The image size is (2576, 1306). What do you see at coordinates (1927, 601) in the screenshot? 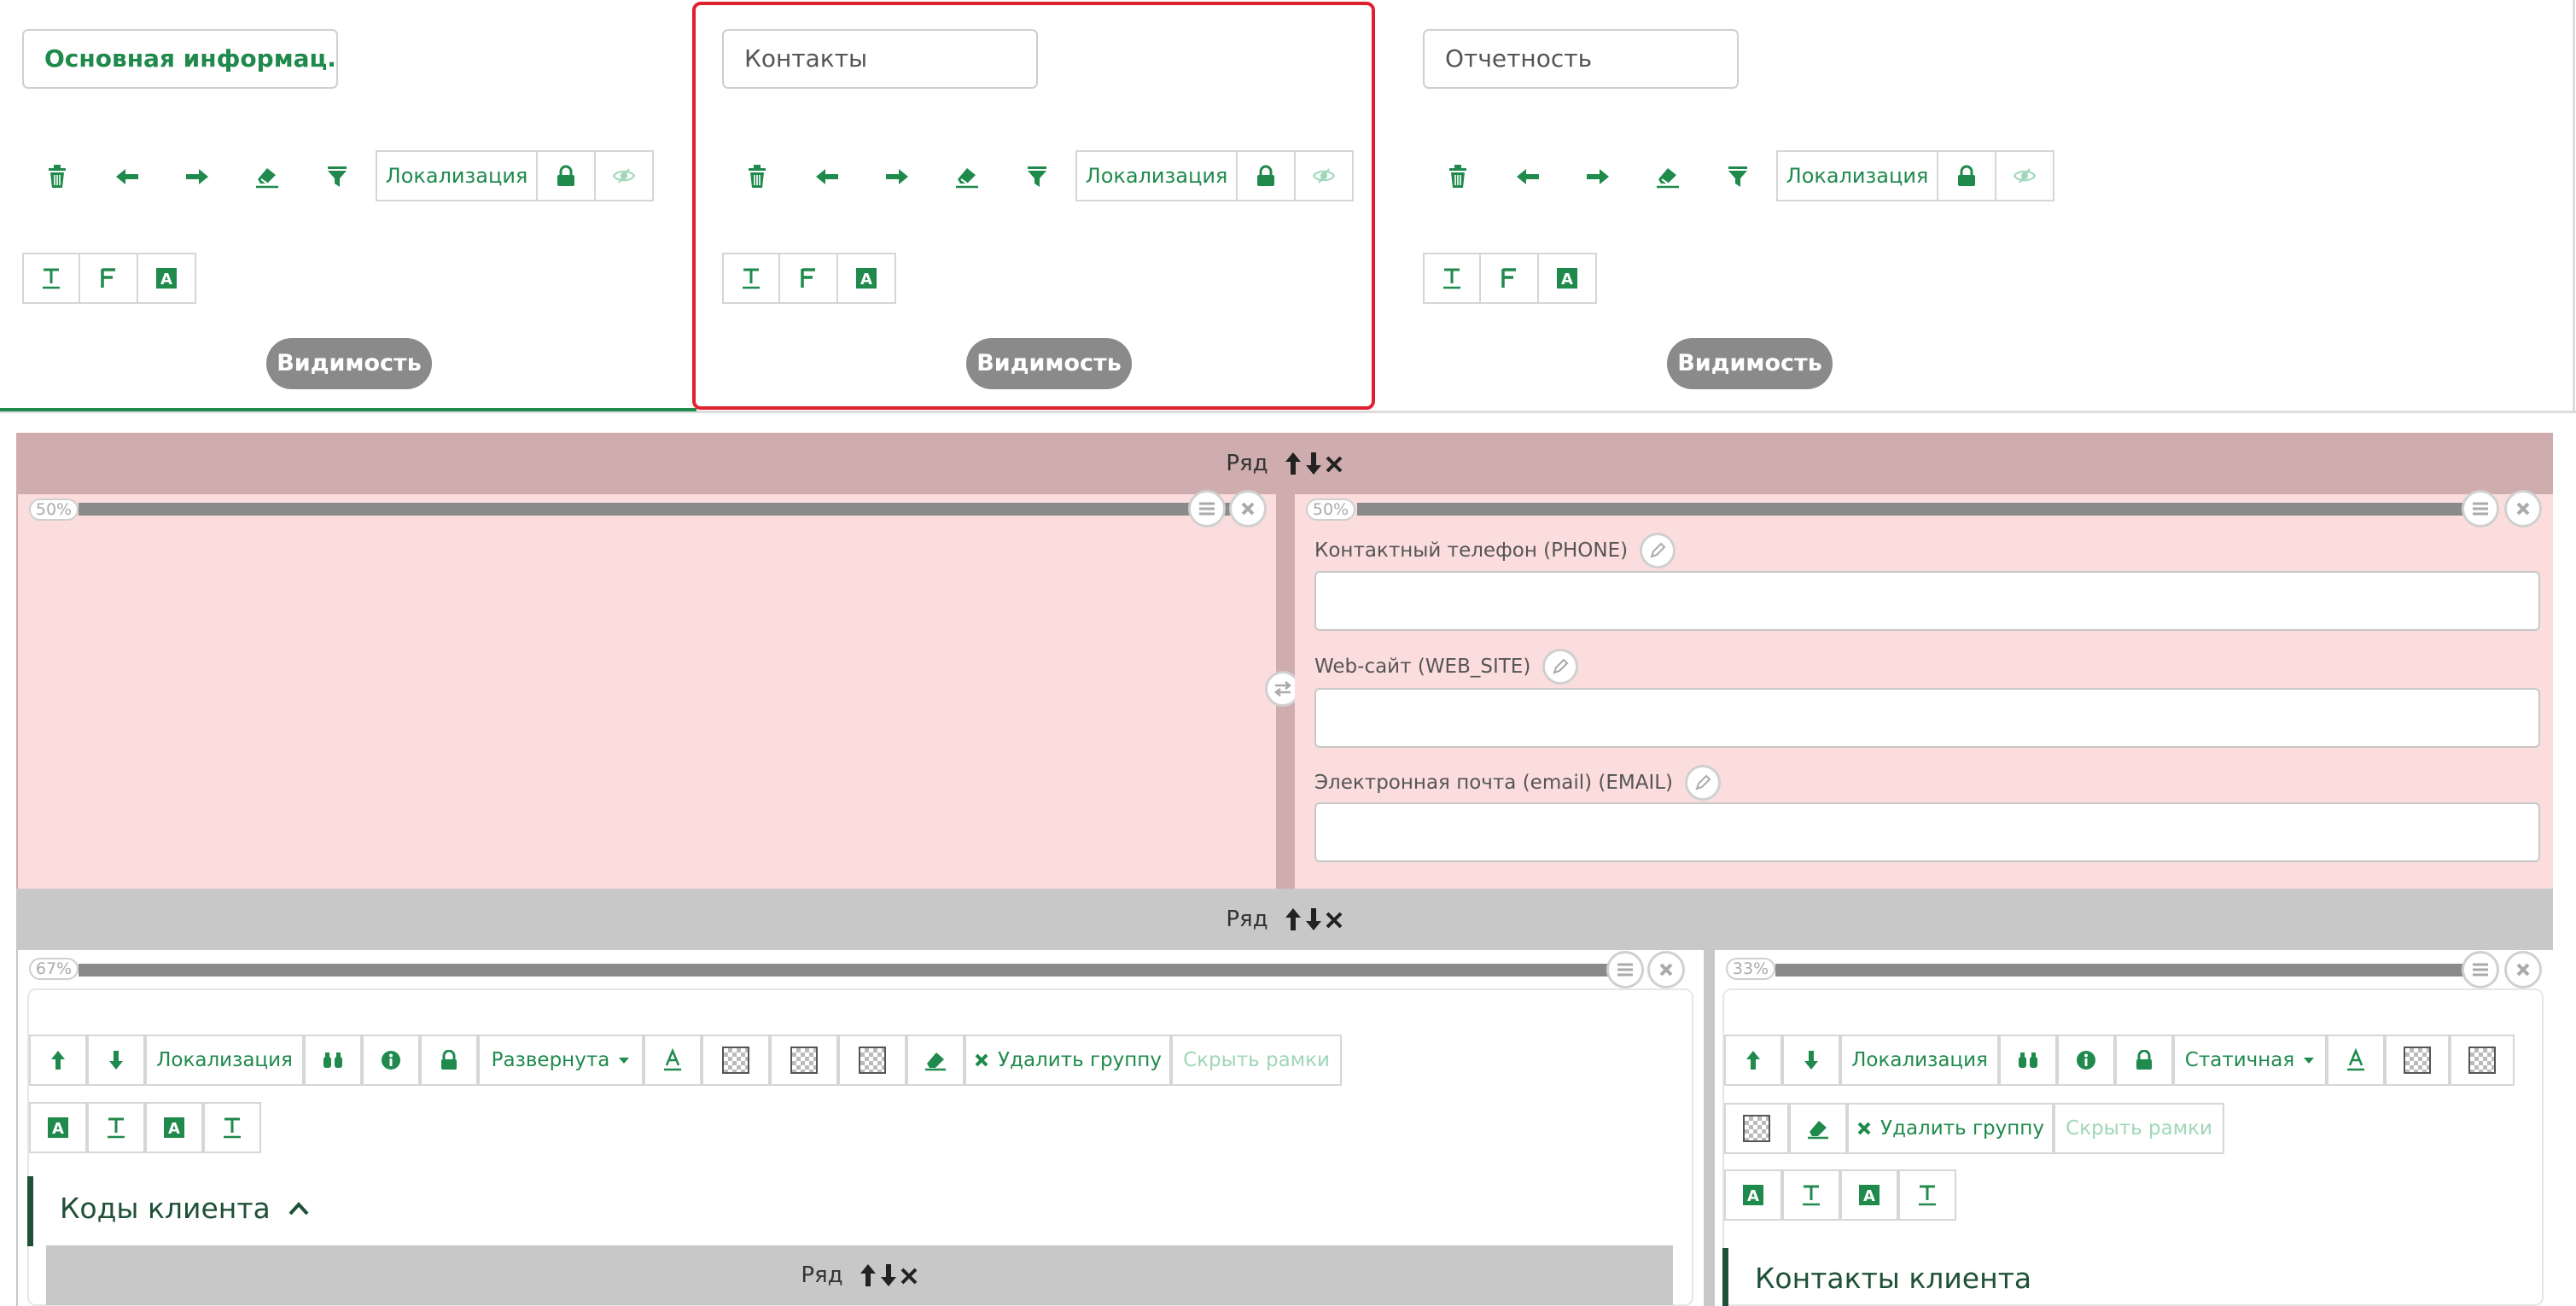
I see `phone-input` at bounding box center [1927, 601].